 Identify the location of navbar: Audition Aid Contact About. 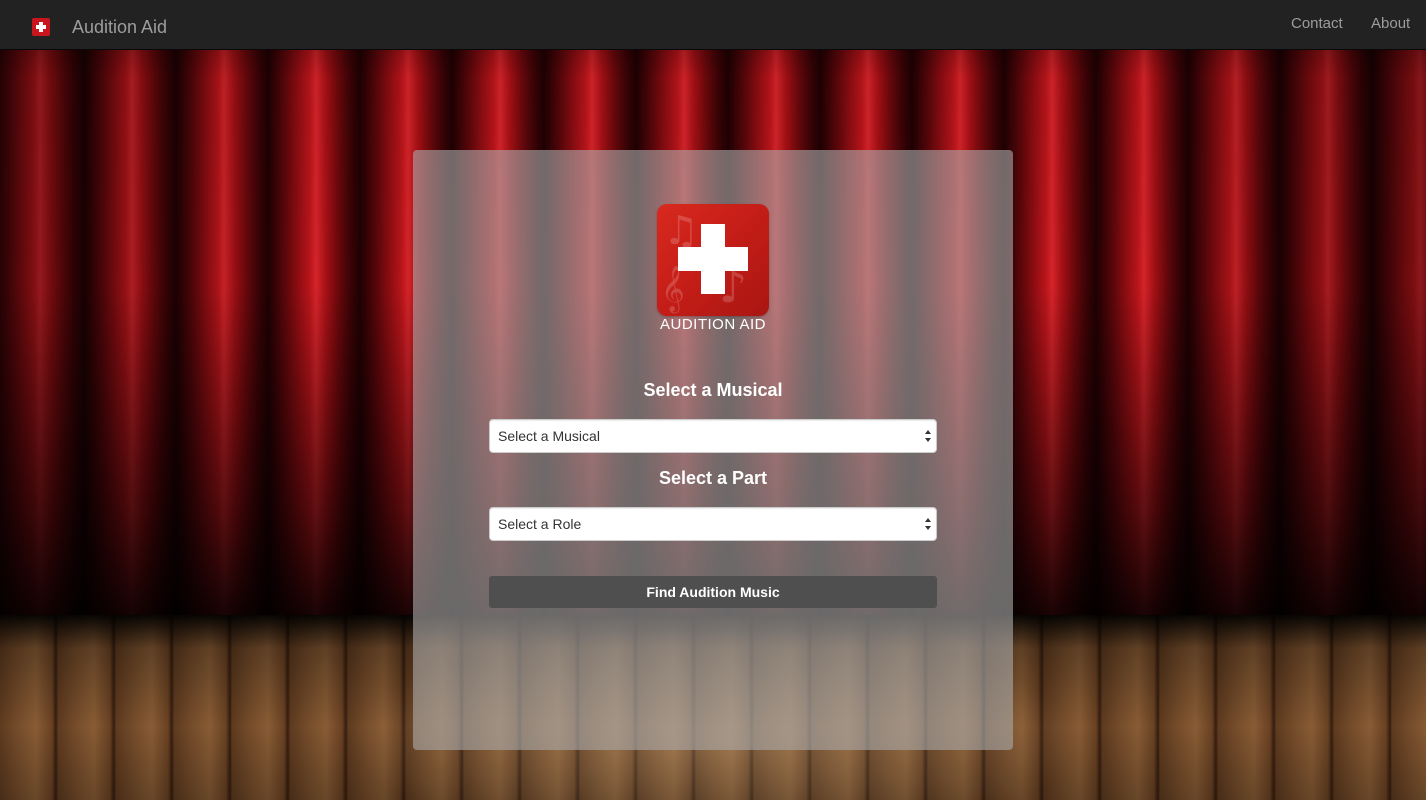
(713, 25).